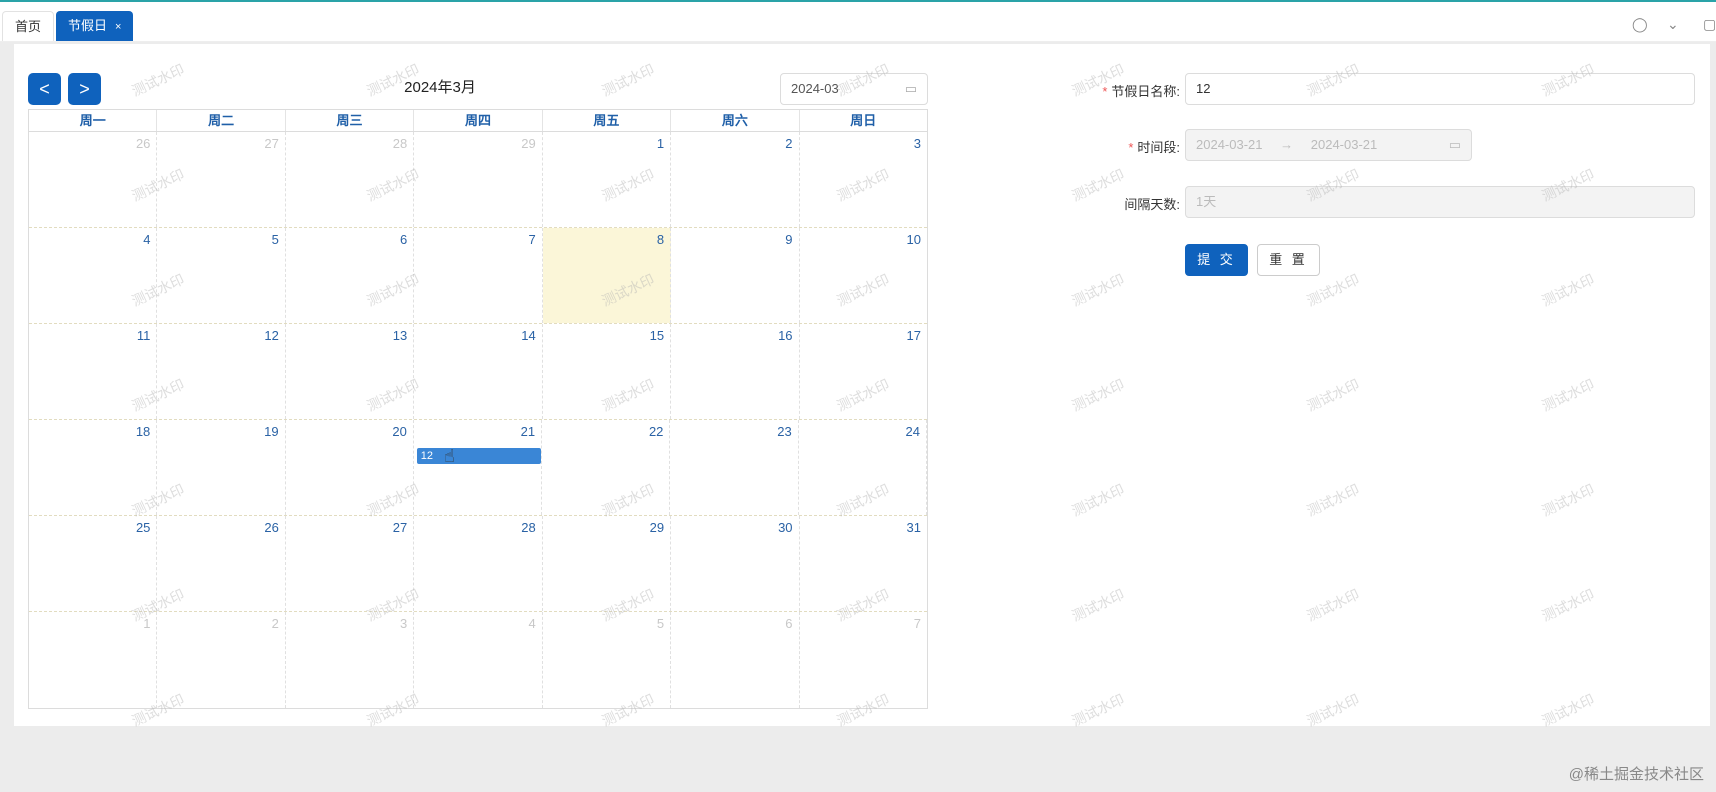 The image size is (1716, 792). I want to click on tab-label: 首页, so click(28, 26).